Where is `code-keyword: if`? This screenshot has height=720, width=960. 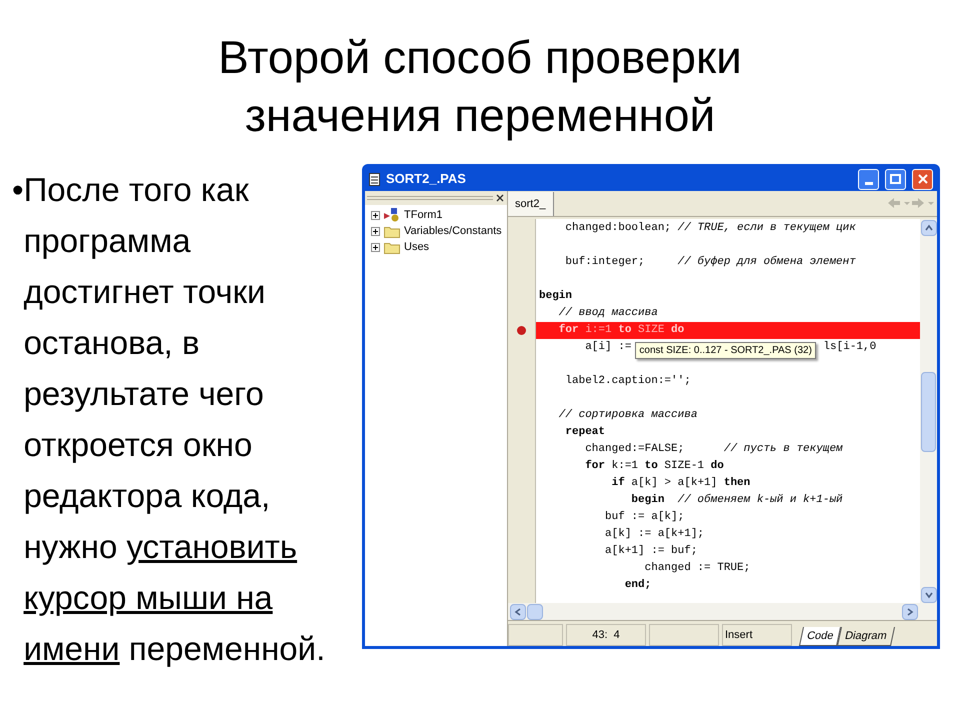 code-keyword: if is located at coordinates (617, 484).